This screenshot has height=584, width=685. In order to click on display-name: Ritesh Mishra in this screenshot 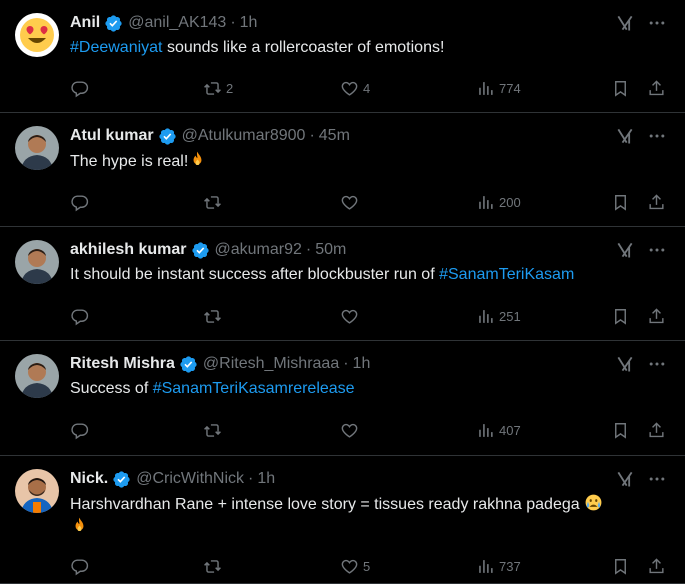, I will do `click(122, 364)`.